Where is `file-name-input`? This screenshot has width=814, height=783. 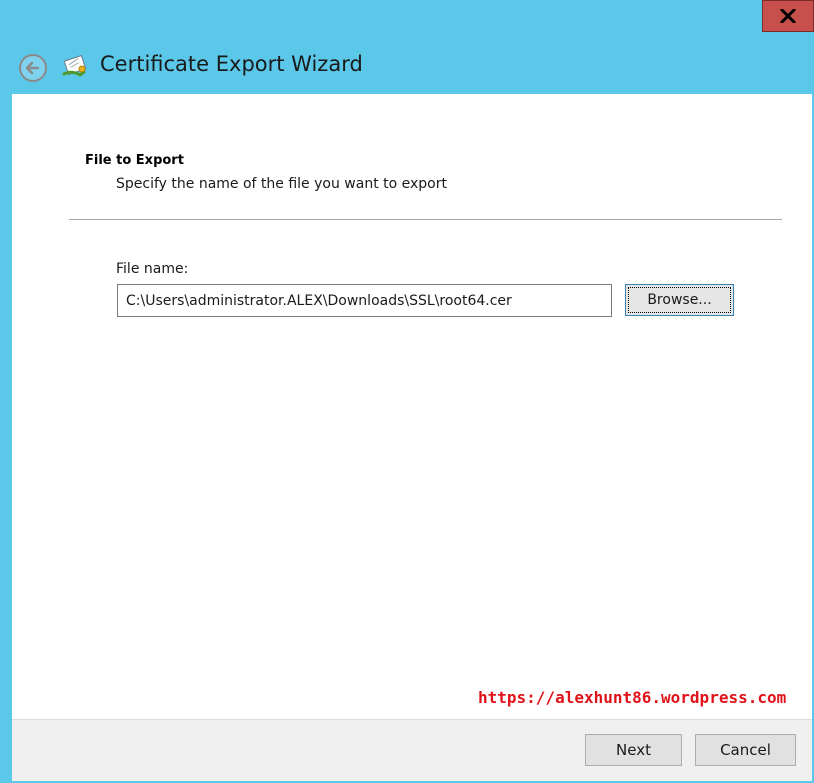 file-name-input is located at coordinates (364, 300).